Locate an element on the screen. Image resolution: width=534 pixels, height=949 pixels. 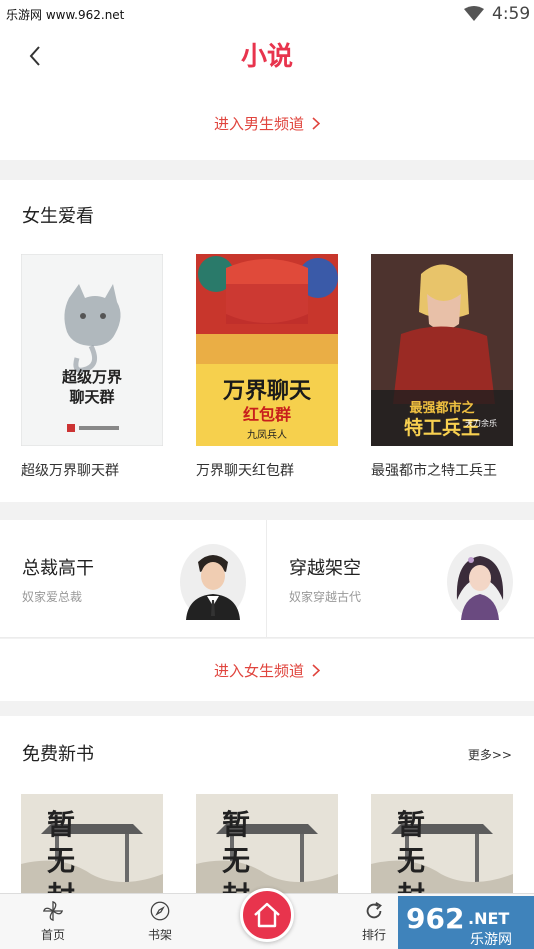
tab-label: 首页 is located at coordinates (52, 935).